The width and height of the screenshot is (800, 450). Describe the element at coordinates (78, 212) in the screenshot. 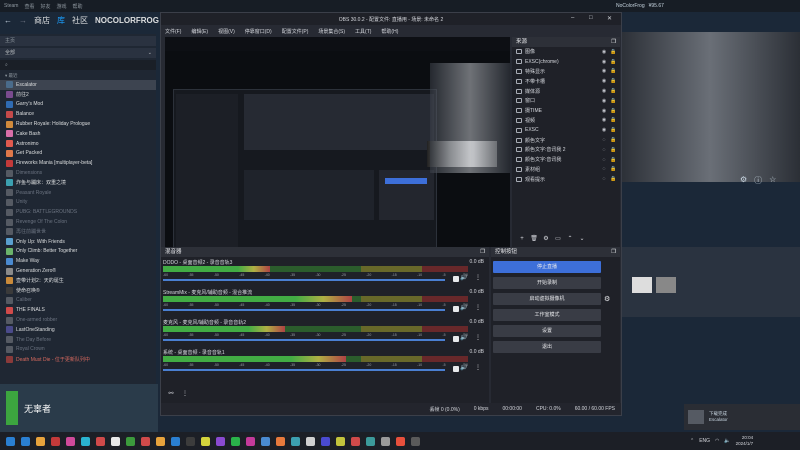

I see `game-list-item: PUBG: BATTLEGROUNDS` at that location.